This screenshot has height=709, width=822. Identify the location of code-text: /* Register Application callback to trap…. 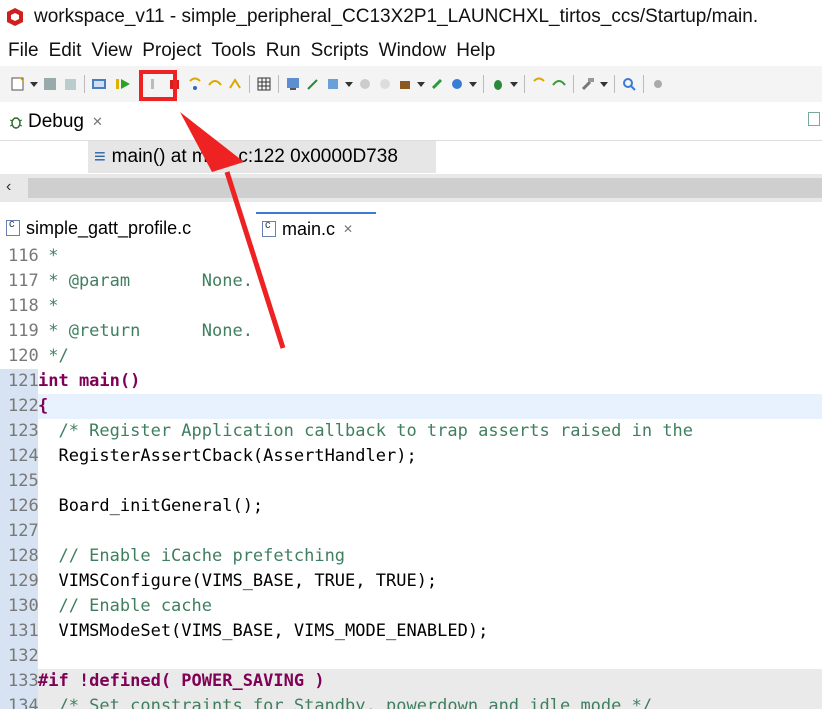
(366, 431).